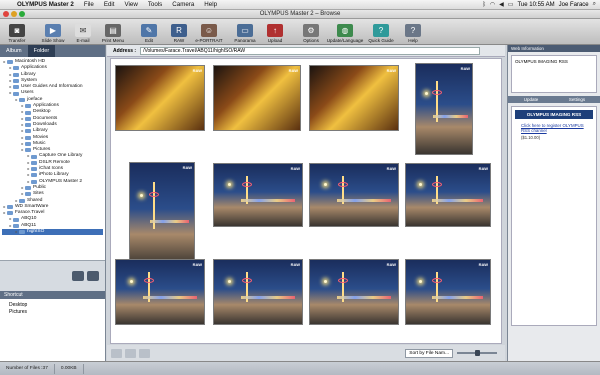 Image resolution: width=600 pixels, height=375 pixels. I want to click on help-button: ? Help, so click(413, 31).